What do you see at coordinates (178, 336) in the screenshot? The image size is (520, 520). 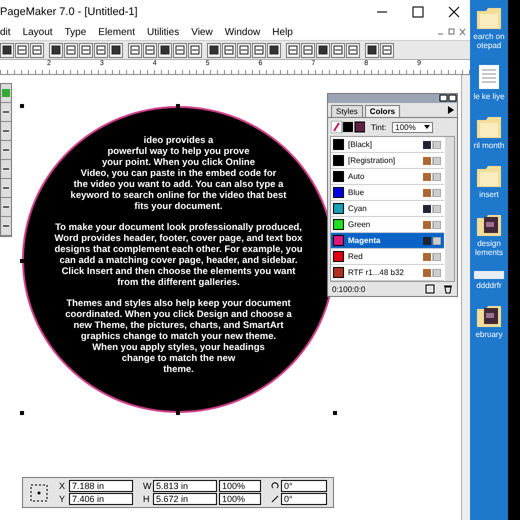 I see `story-paragraph: Themes and styles also help keep your document coordinated. When you click Design and choose a new Theme, the pictures, charts, and SmartArt graphics change to match your new theme. When you apply styles, your headings change to match the new theme.` at bounding box center [178, 336].